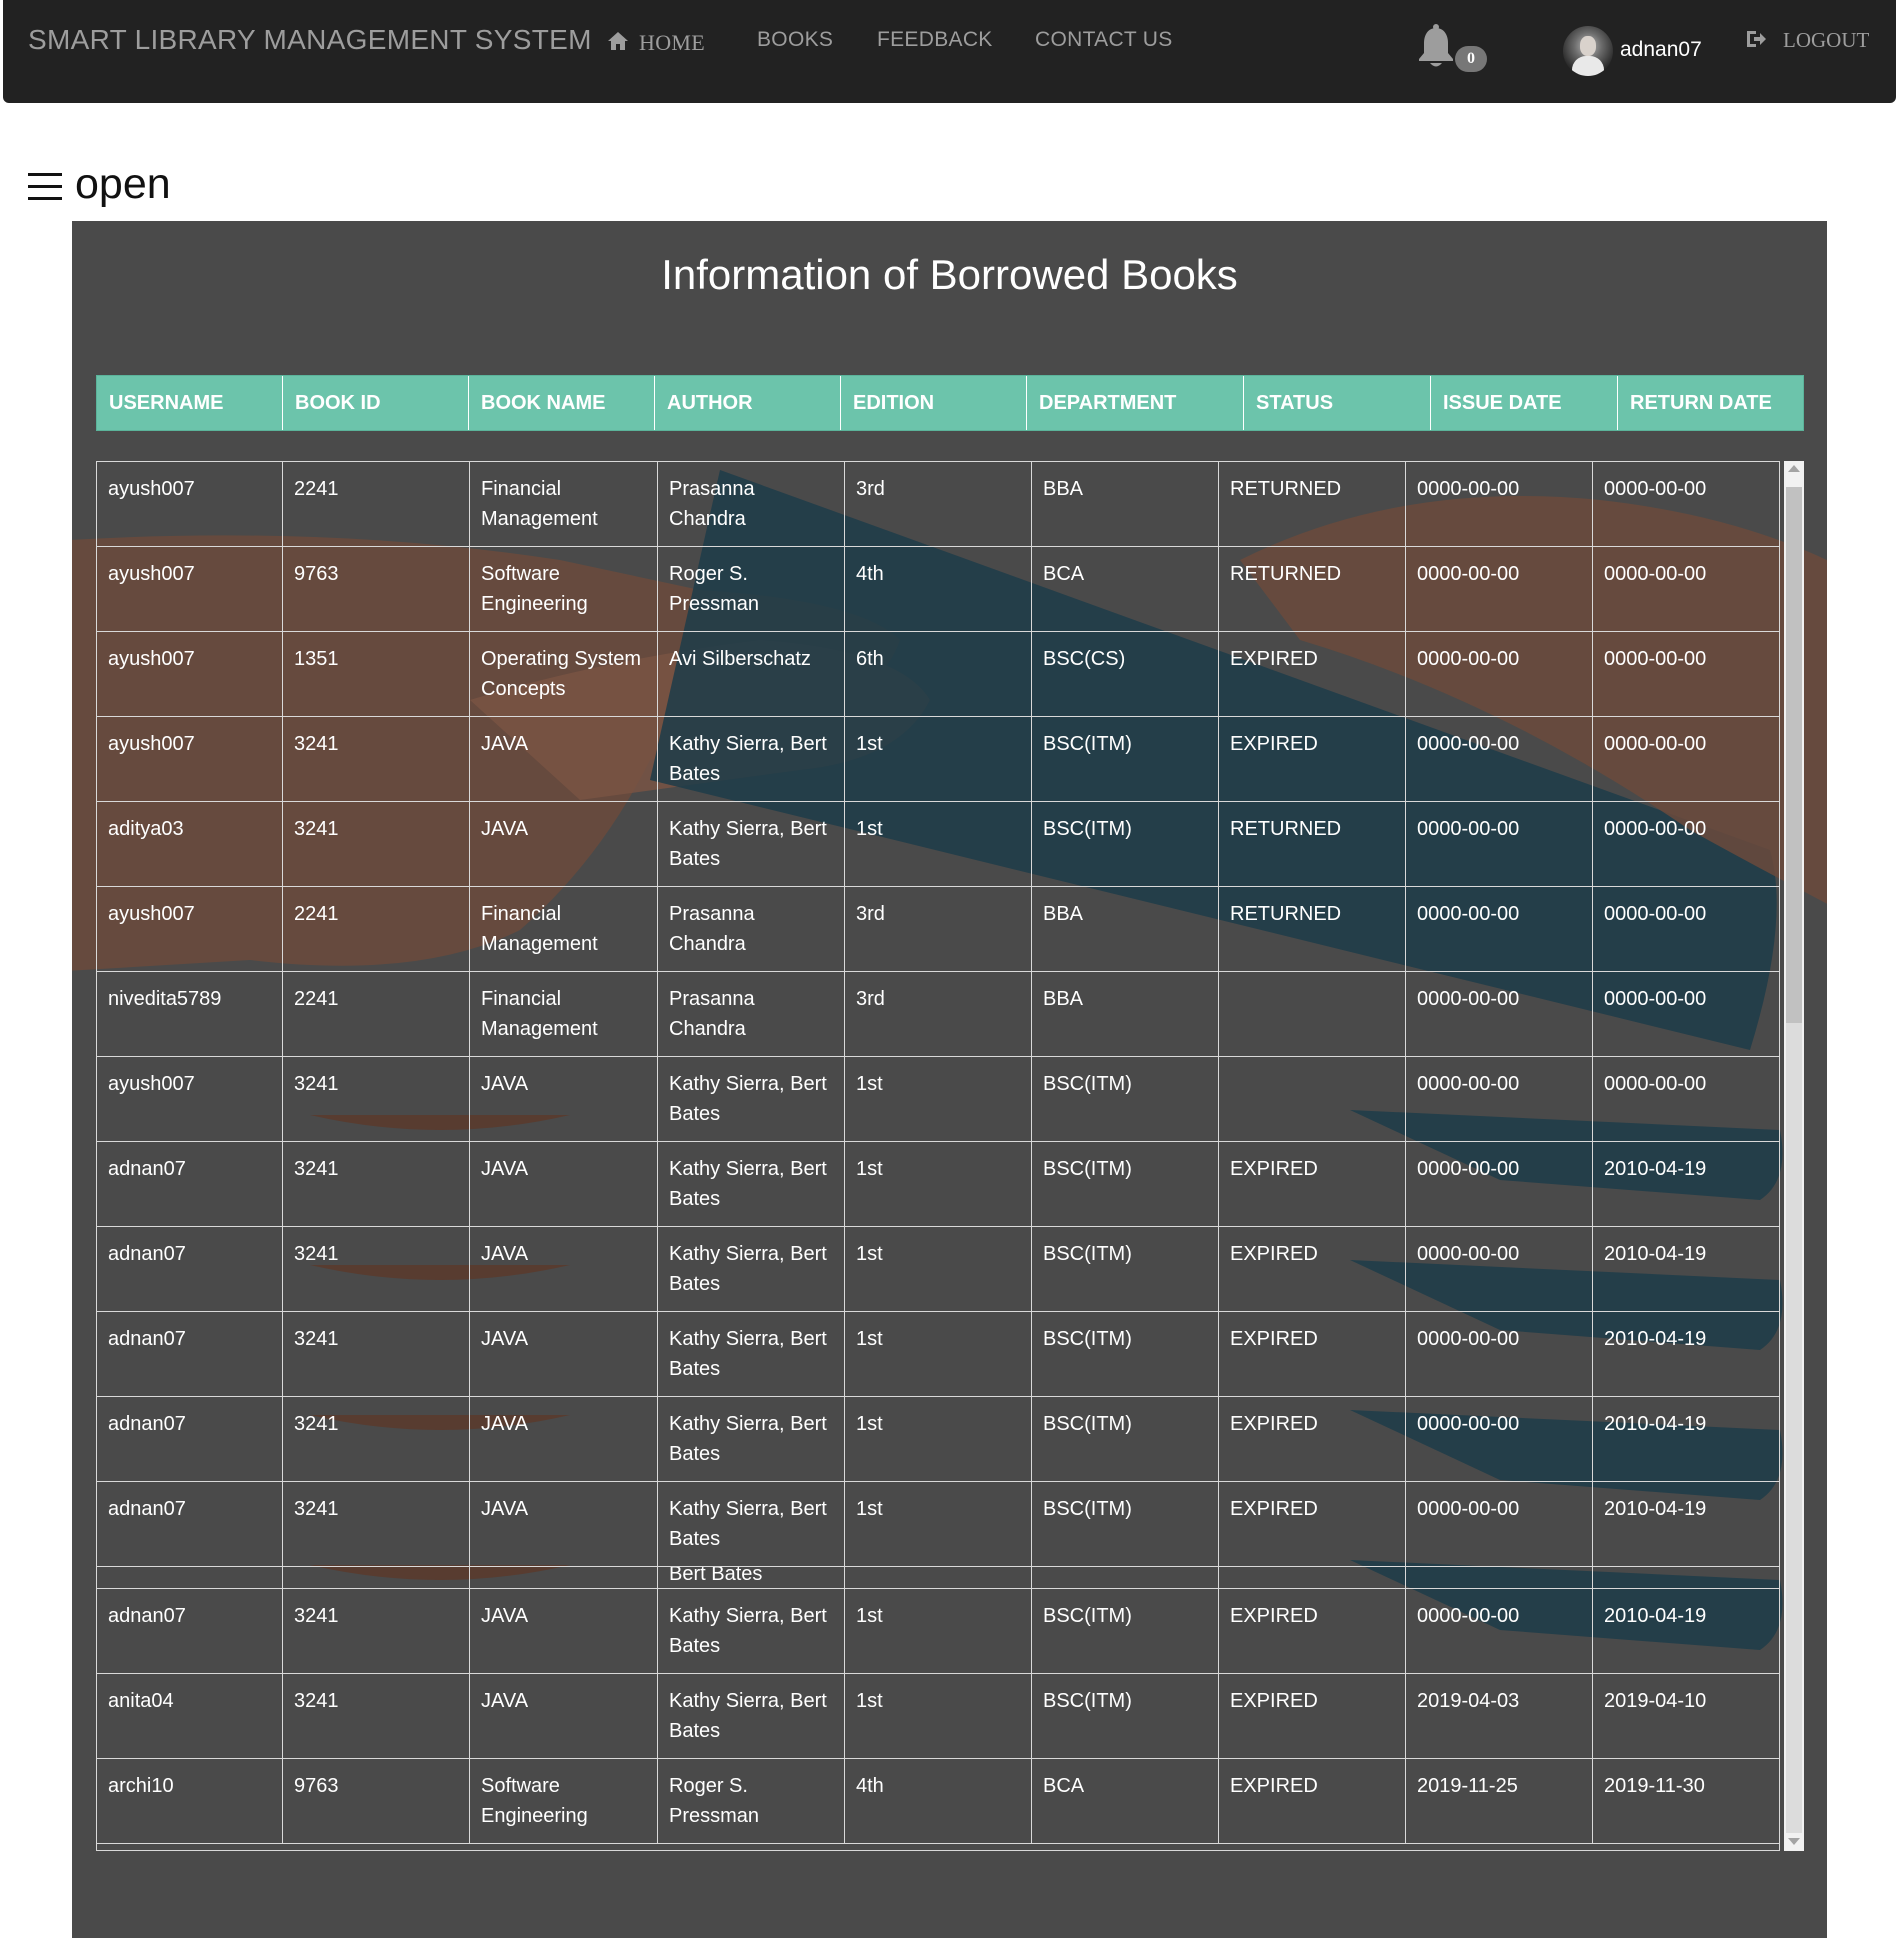 The image size is (1897, 1958). What do you see at coordinates (1686, 1578) in the screenshot?
I see `cell-return-date` at bounding box center [1686, 1578].